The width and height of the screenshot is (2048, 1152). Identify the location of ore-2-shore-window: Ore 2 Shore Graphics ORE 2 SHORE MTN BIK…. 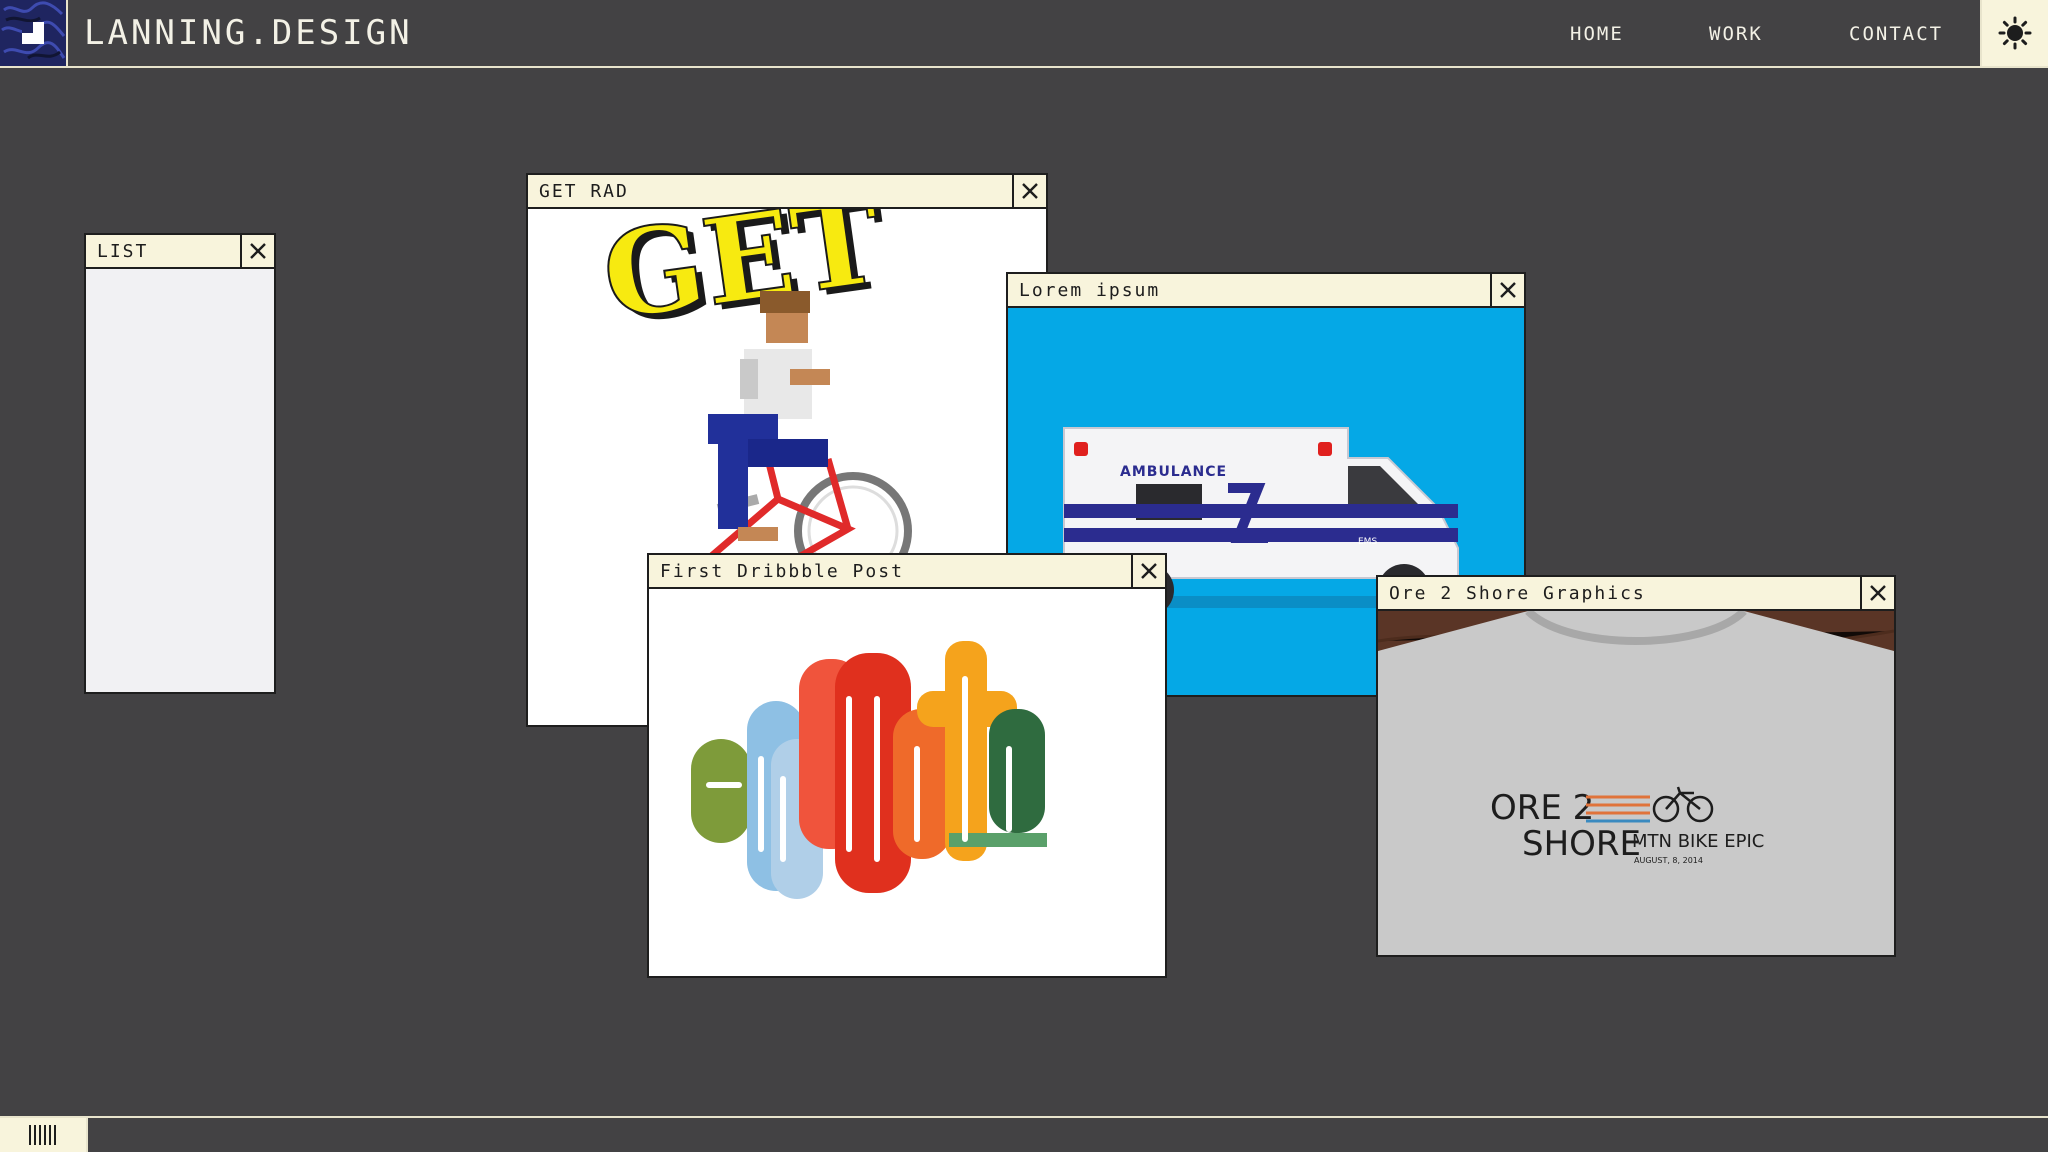
(1636, 766).